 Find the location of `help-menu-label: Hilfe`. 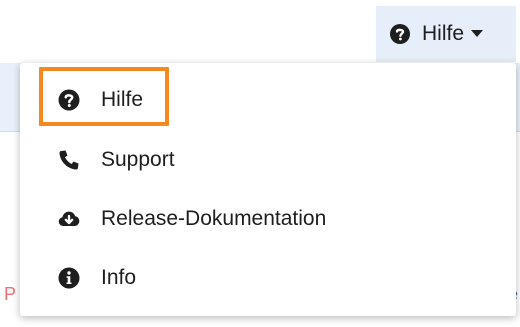

help-menu-label: Hilfe is located at coordinates (443, 33).